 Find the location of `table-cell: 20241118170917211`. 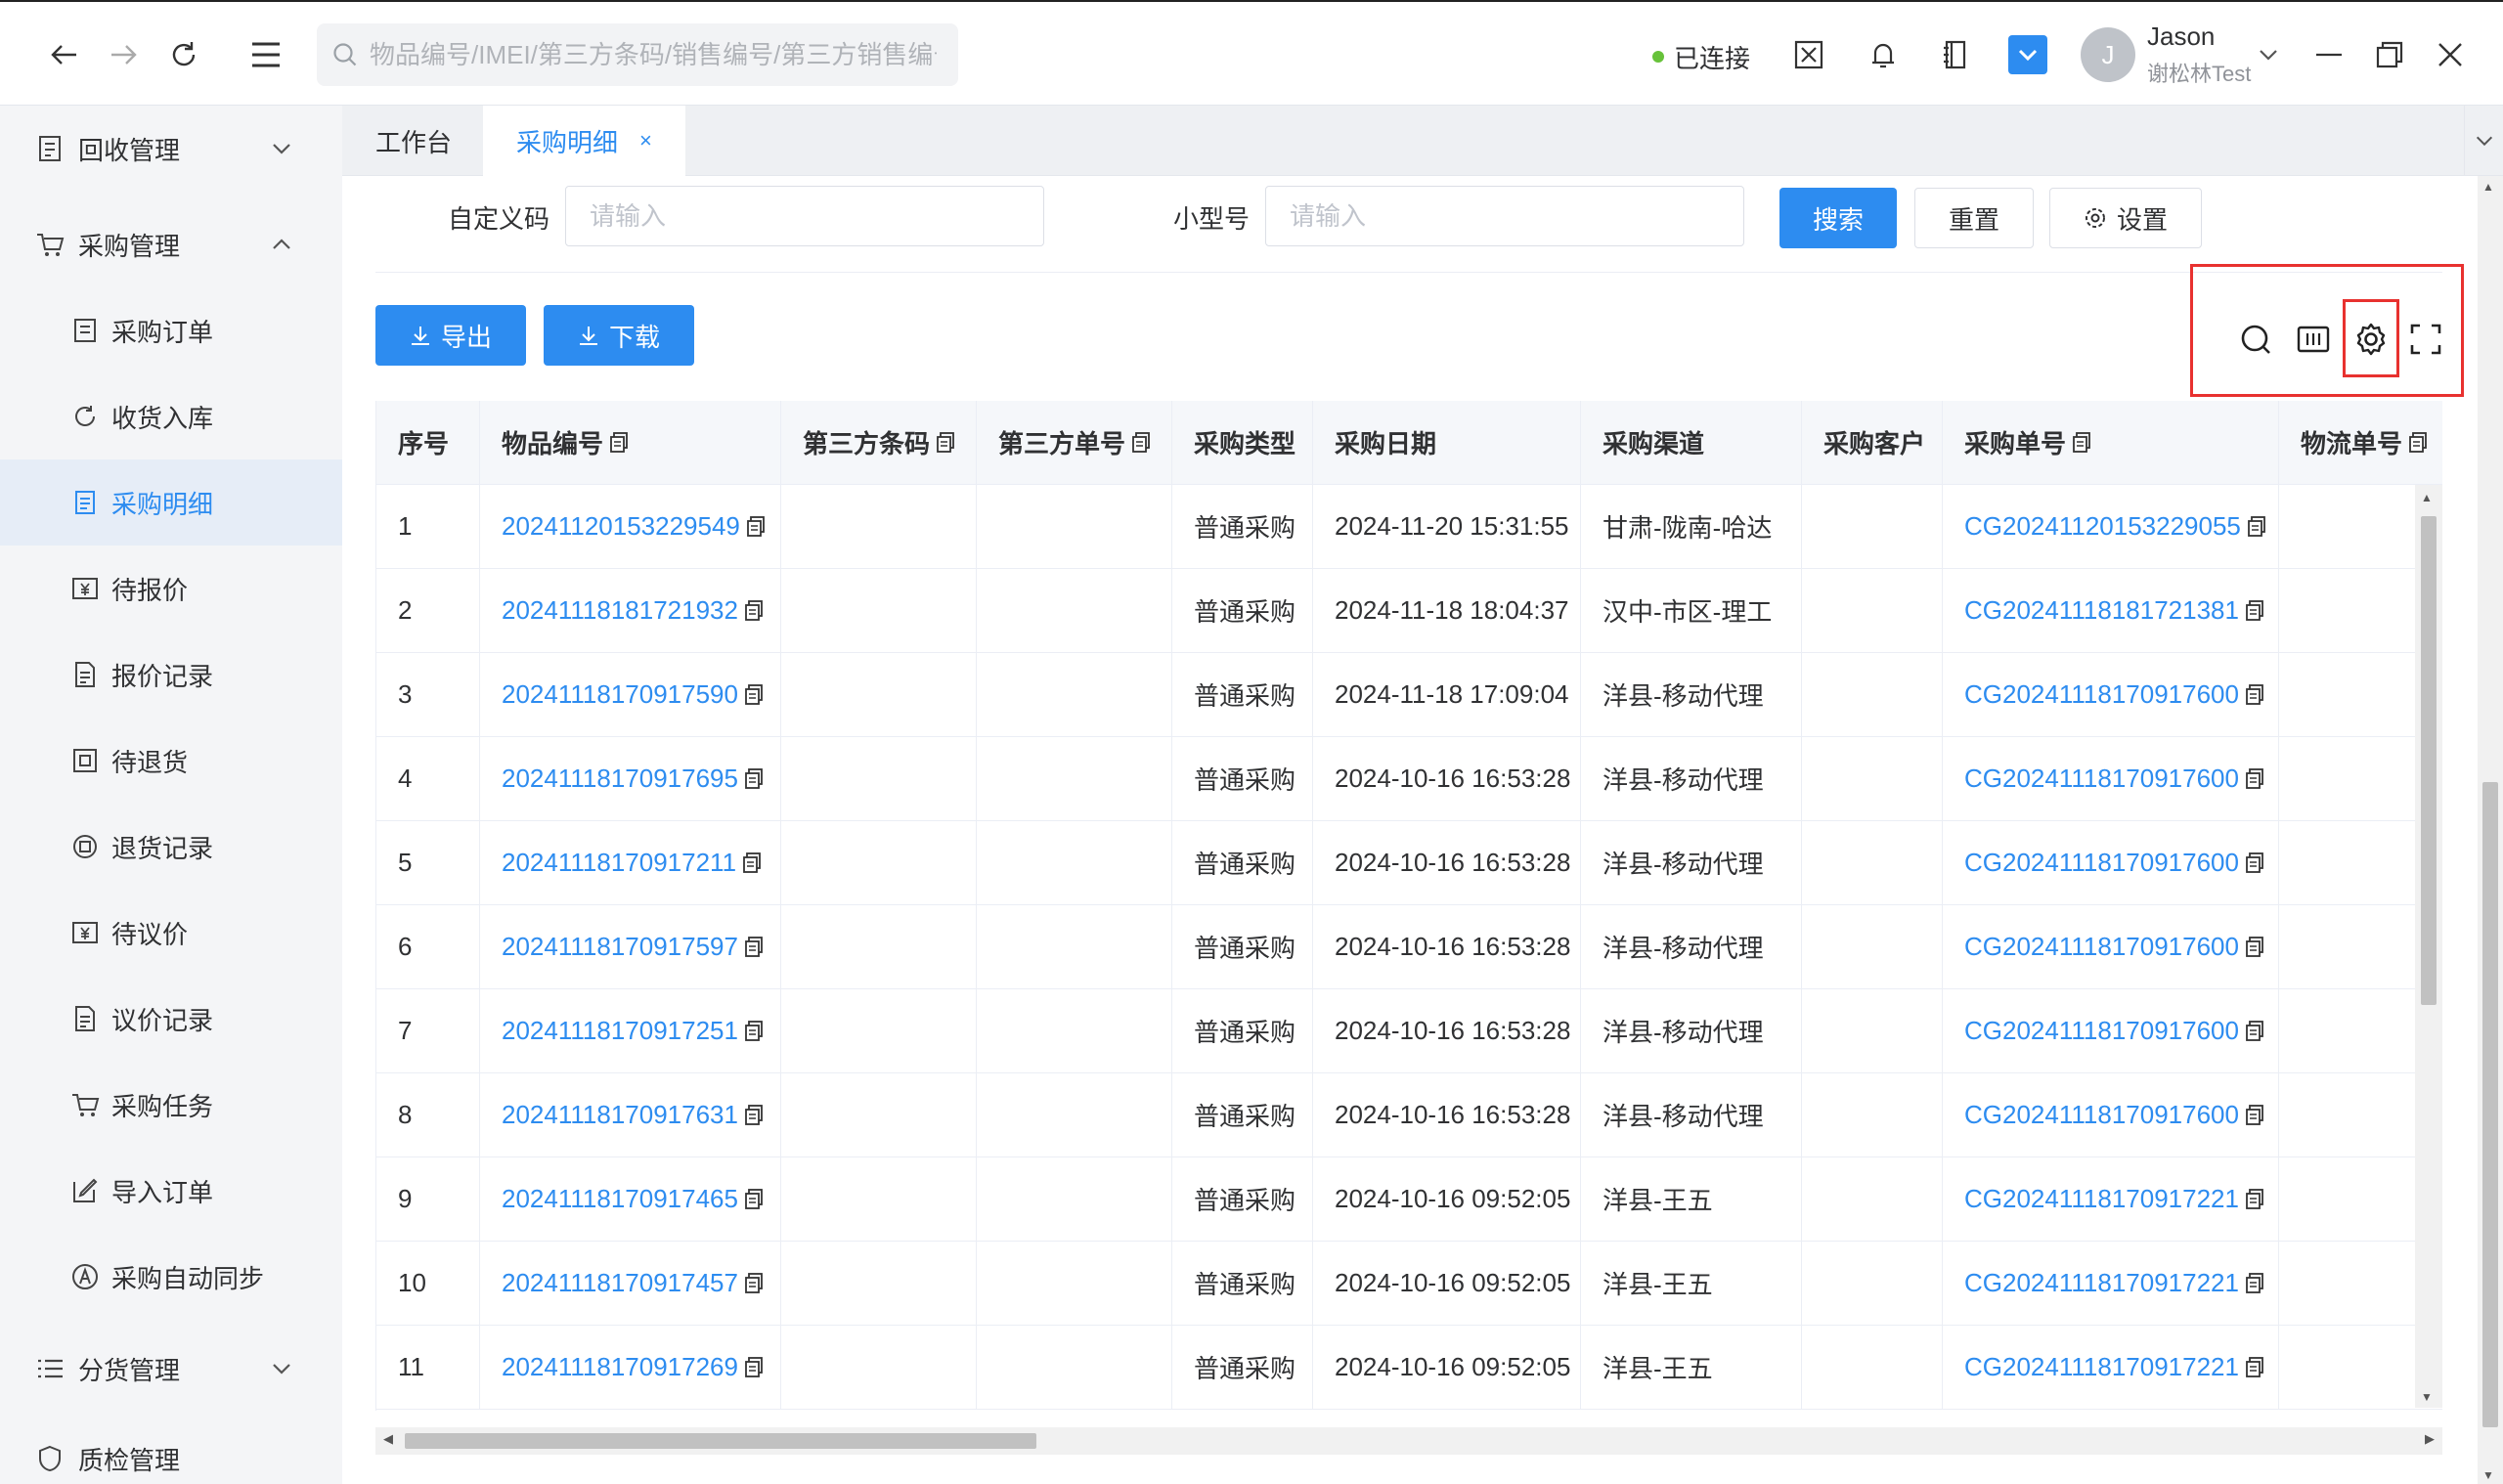

table-cell: 20241118170917211 is located at coordinates (630, 863).